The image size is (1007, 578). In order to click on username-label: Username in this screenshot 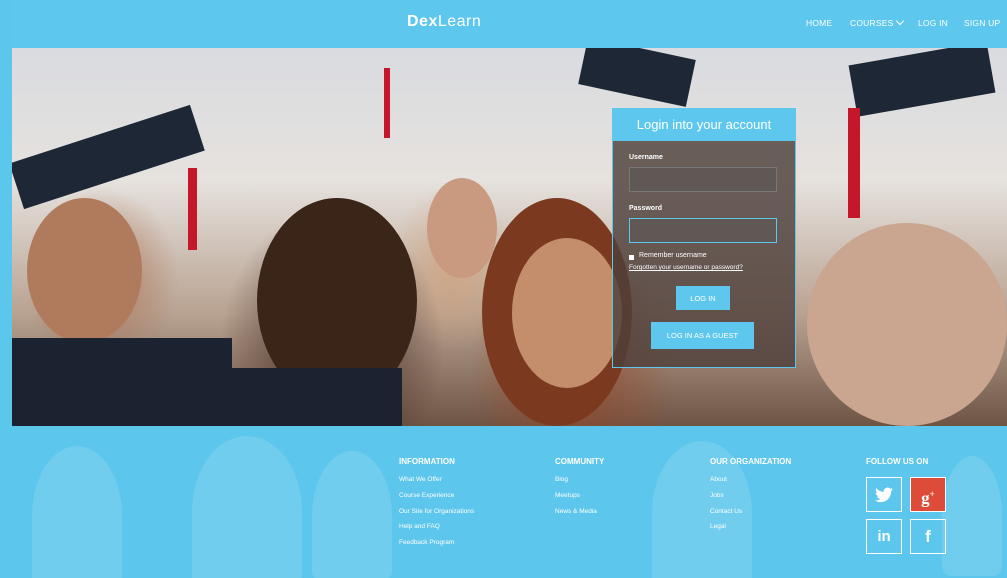, I will do `click(646, 157)`.